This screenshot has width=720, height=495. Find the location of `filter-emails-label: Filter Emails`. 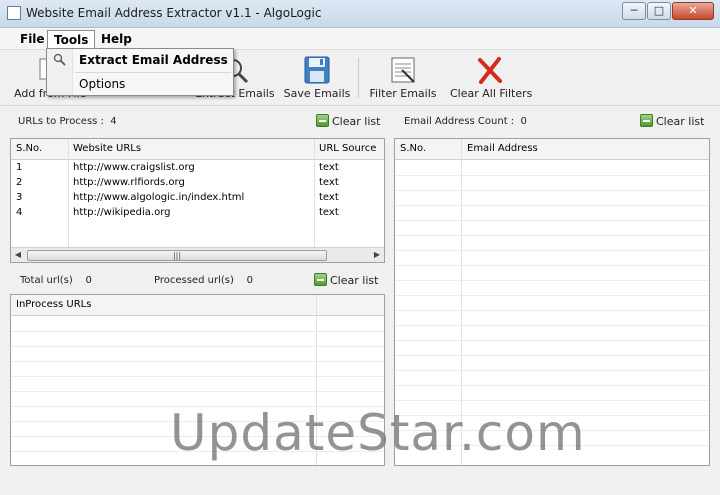

filter-emails-label: Filter Emails is located at coordinates (403, 93).